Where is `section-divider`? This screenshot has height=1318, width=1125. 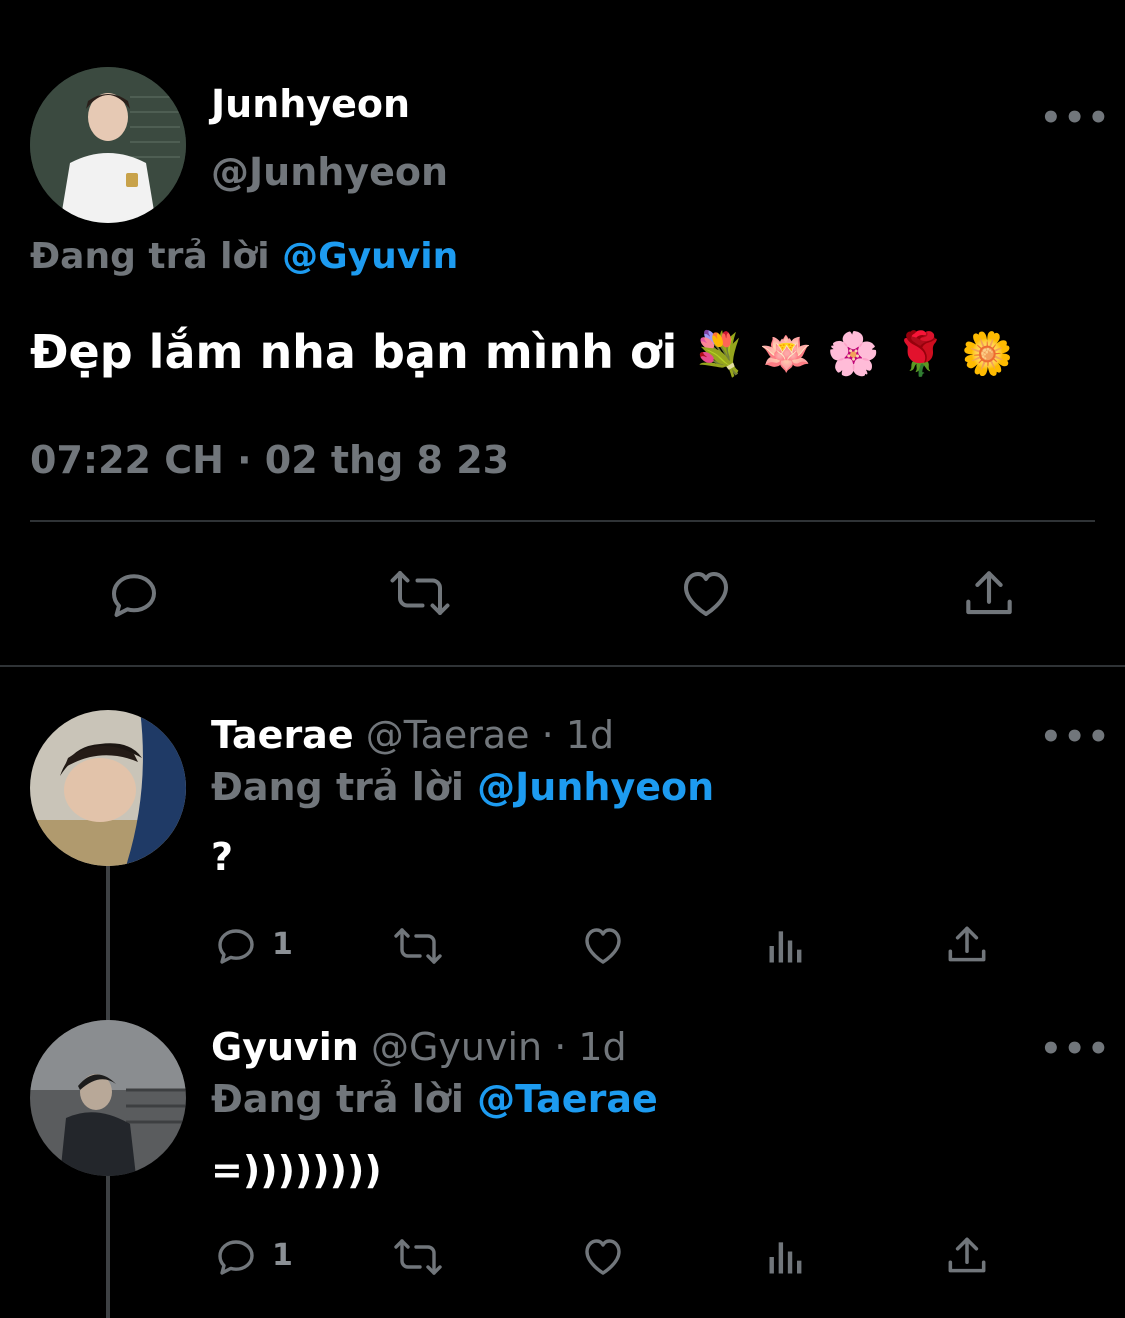
section-divider is located at coordinates (562, 666).